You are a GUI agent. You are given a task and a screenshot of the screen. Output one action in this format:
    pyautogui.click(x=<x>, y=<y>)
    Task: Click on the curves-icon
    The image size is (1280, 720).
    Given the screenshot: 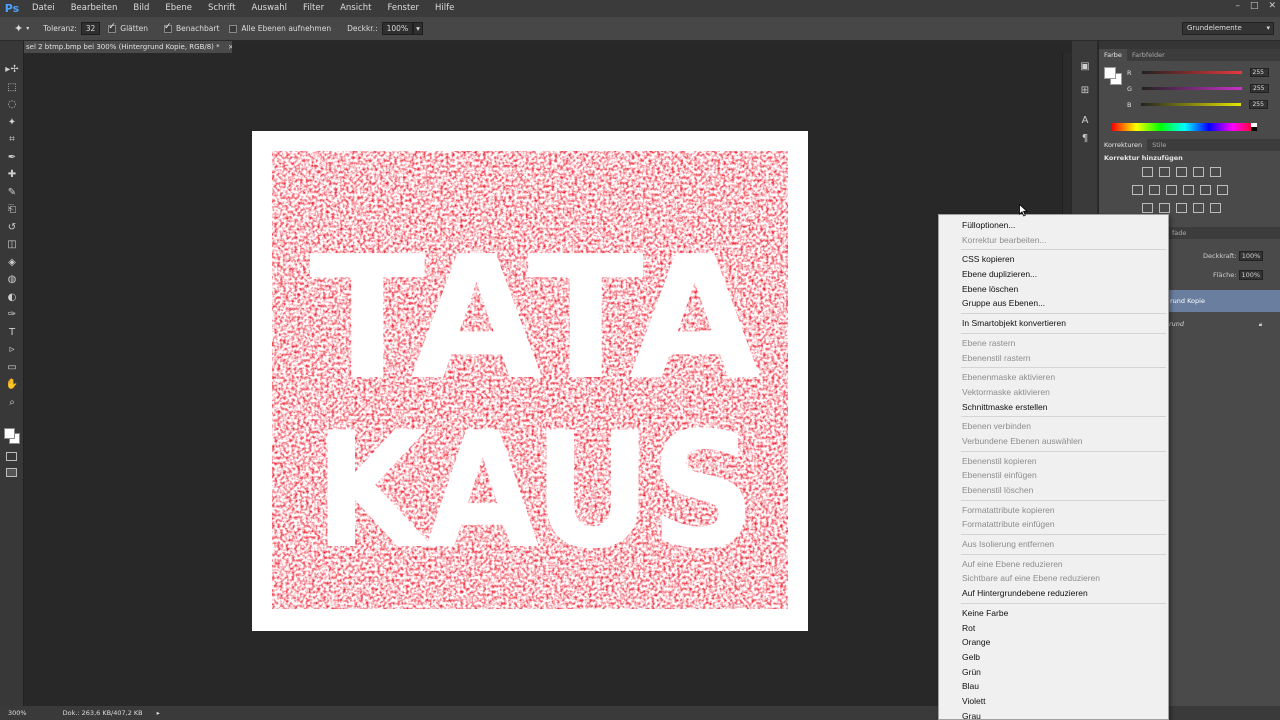 What is the action you would take?
    pyautogui.click(x=1181, y=172)
    